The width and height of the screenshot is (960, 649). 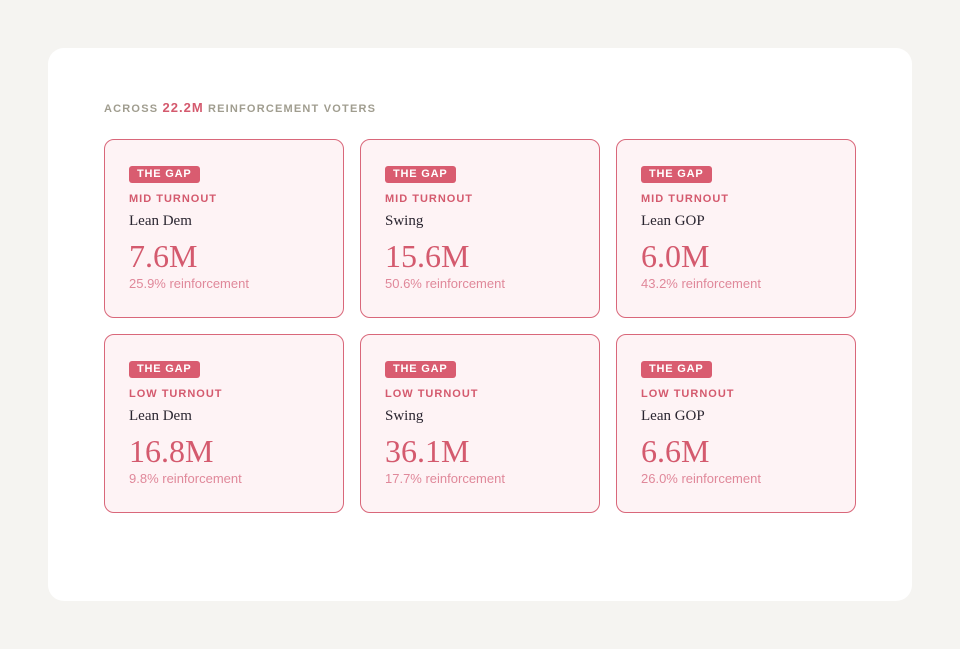 I want to click on reinforcement-share: 43.2% reinforcement, so click(x=701, y=283).